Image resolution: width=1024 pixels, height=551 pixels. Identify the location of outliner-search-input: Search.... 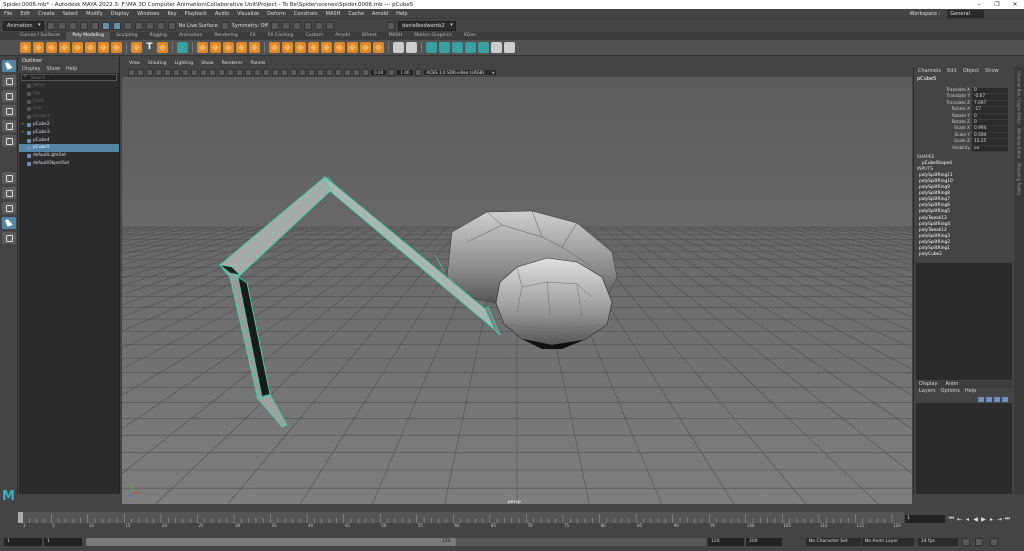
(69, 77).